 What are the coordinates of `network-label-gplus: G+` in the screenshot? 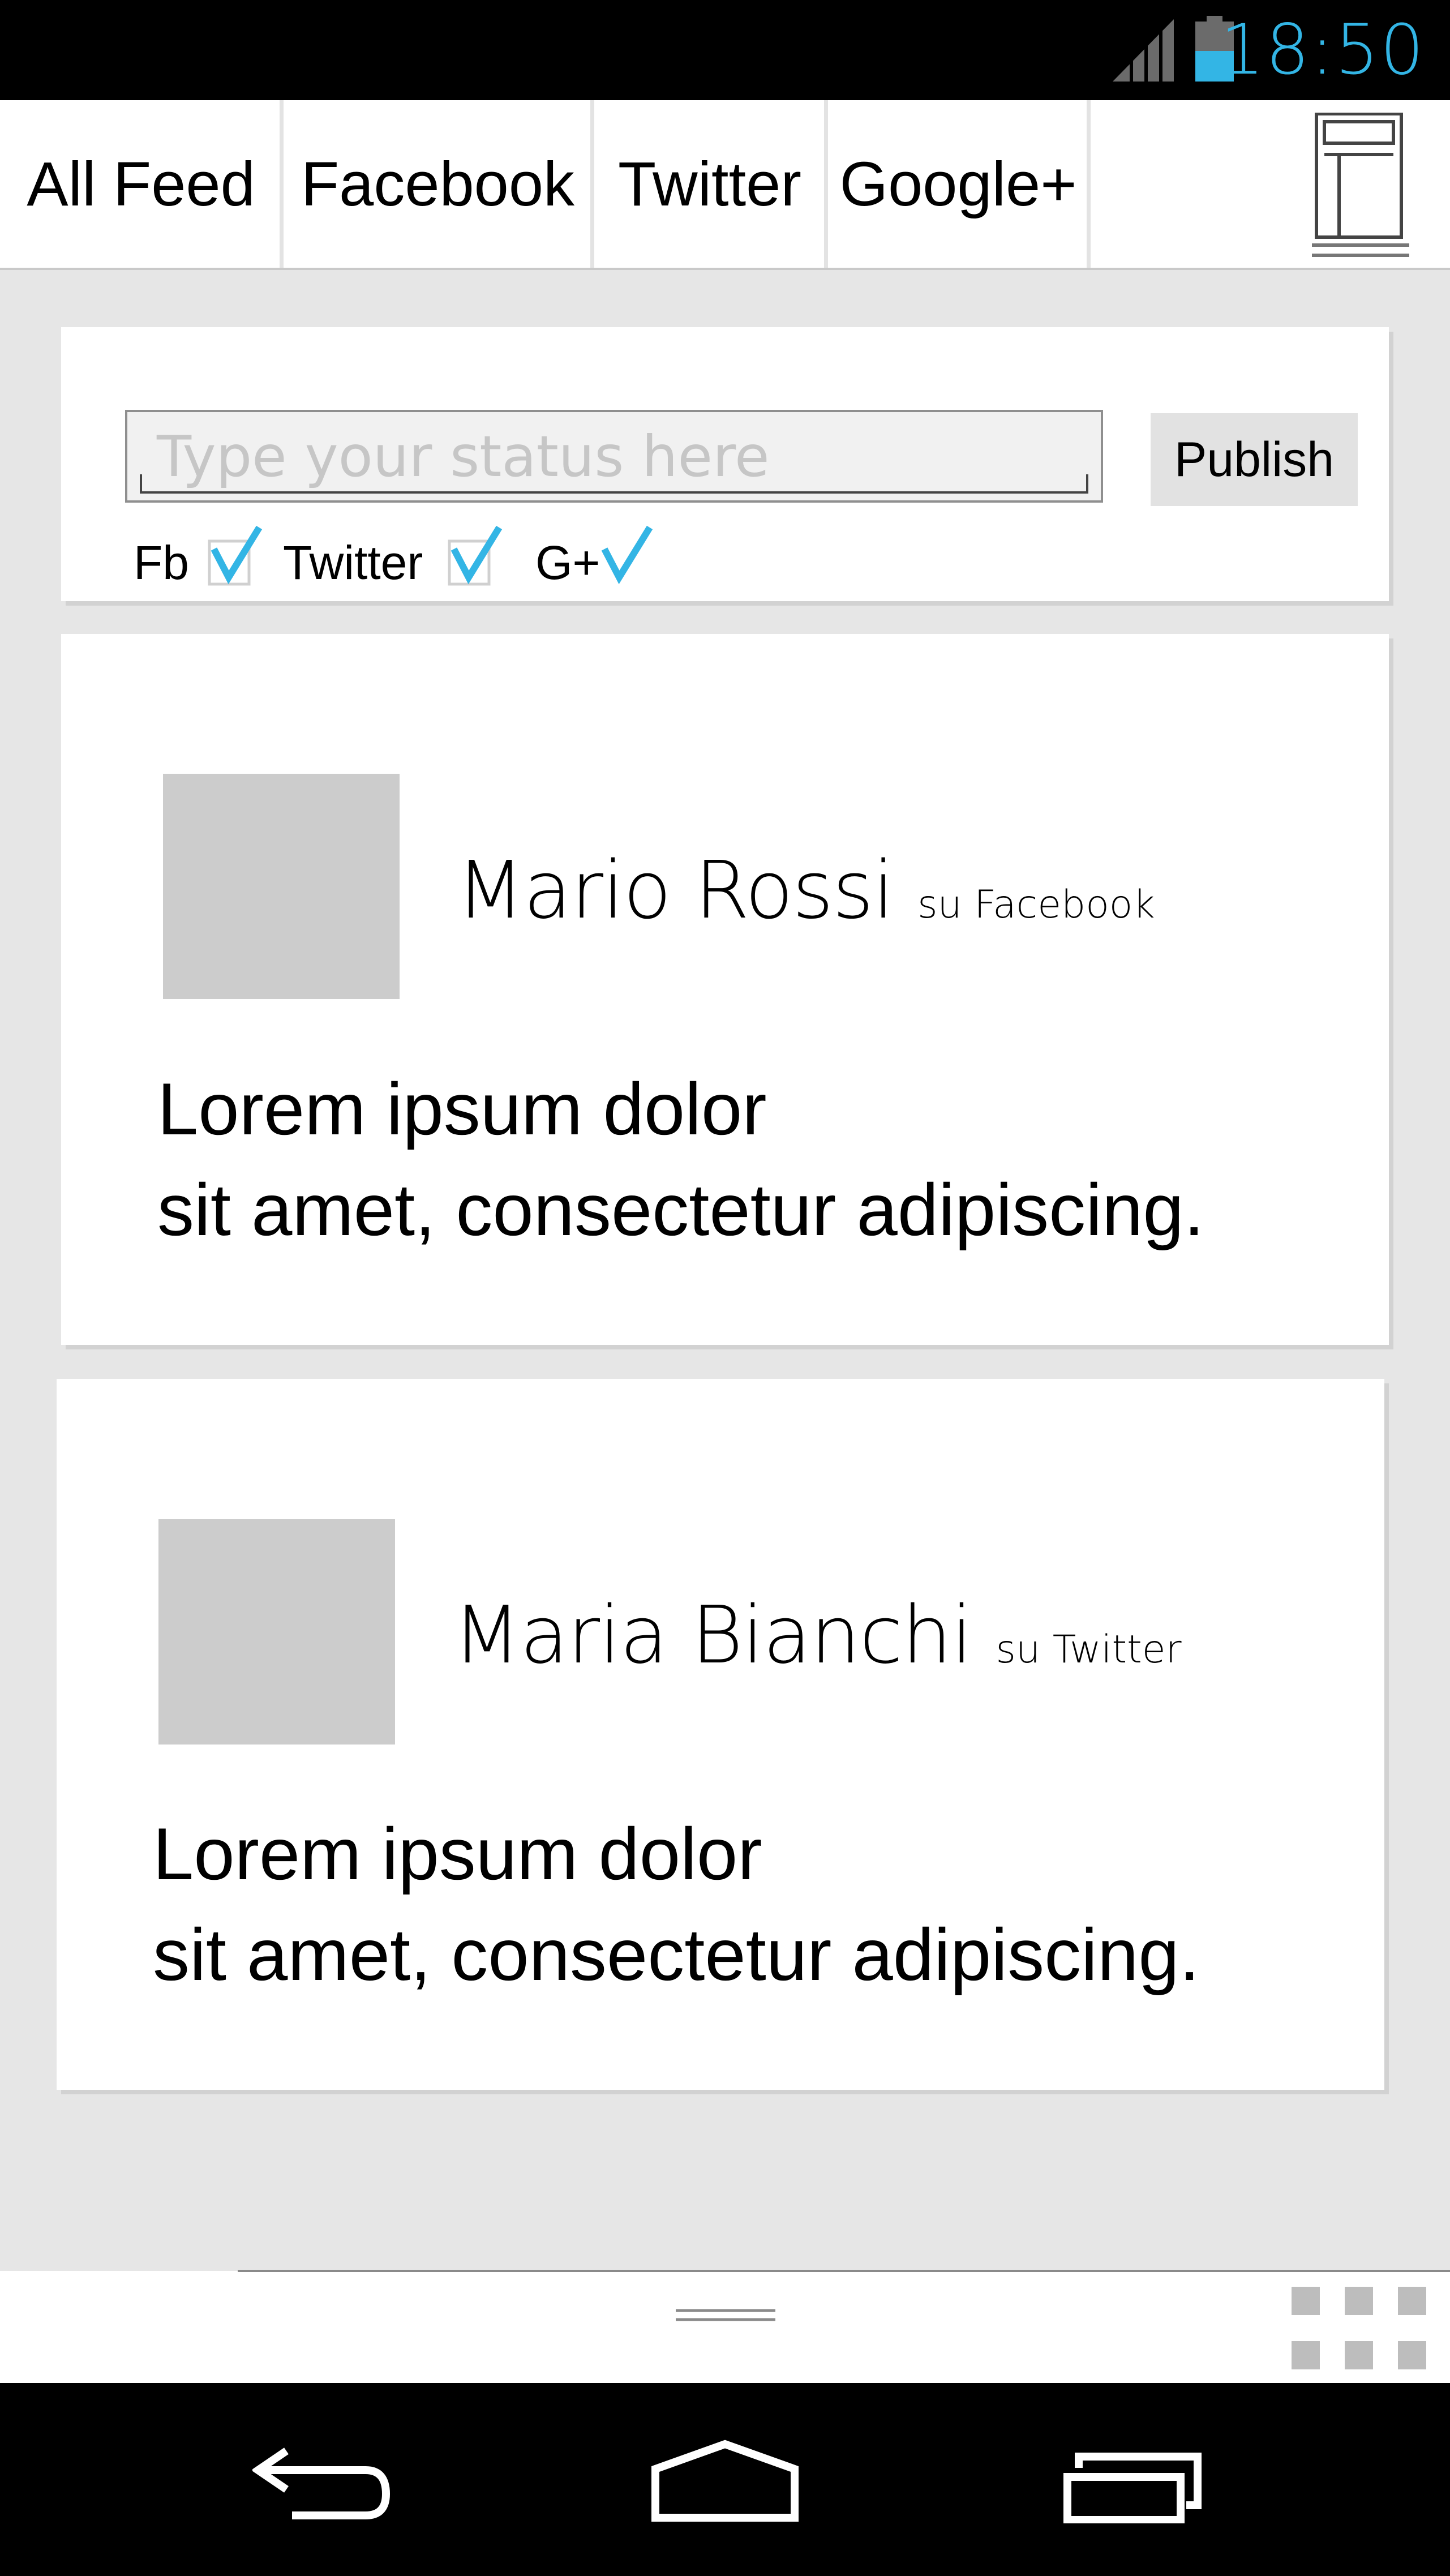 It's located at (567, 562).